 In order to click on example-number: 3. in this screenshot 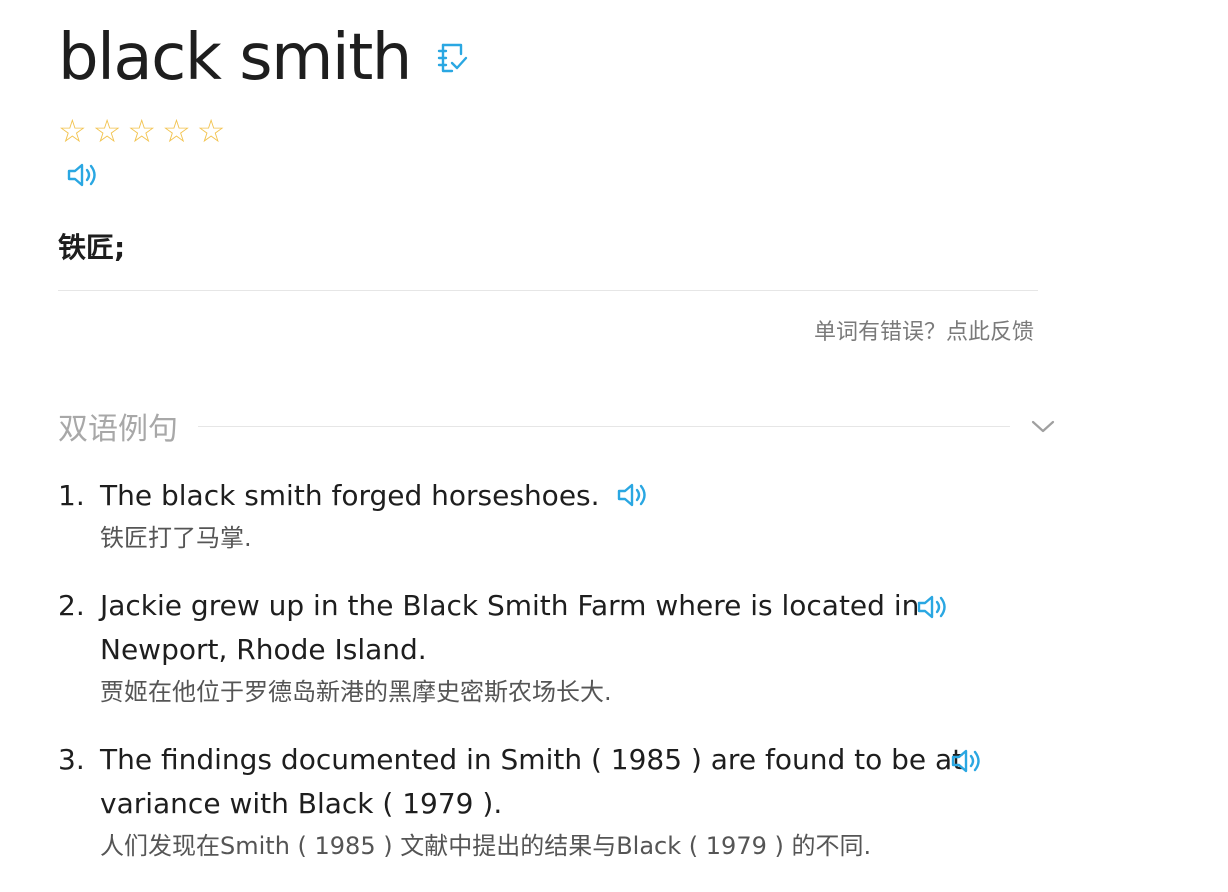, I will do `click(71, 759)`.